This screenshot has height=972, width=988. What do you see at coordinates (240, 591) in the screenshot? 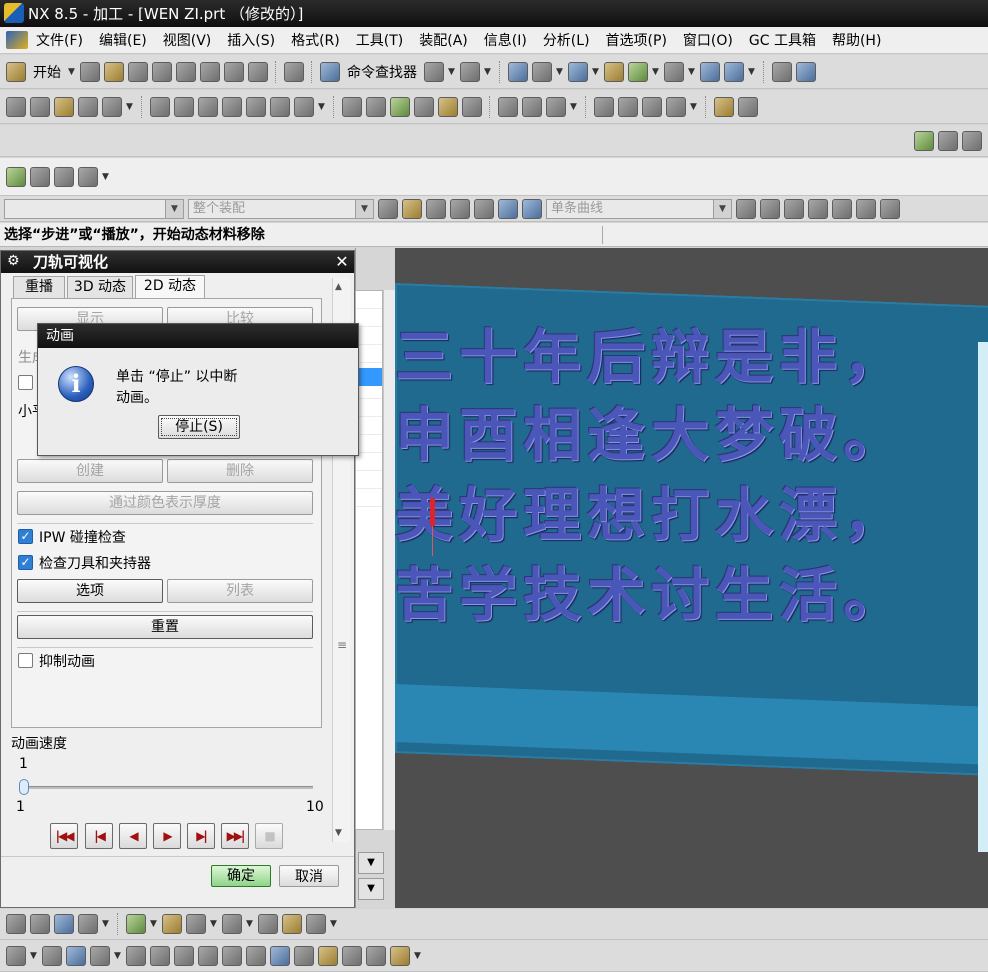
I see `list-button: 列表` at bounding box center [240, 591].